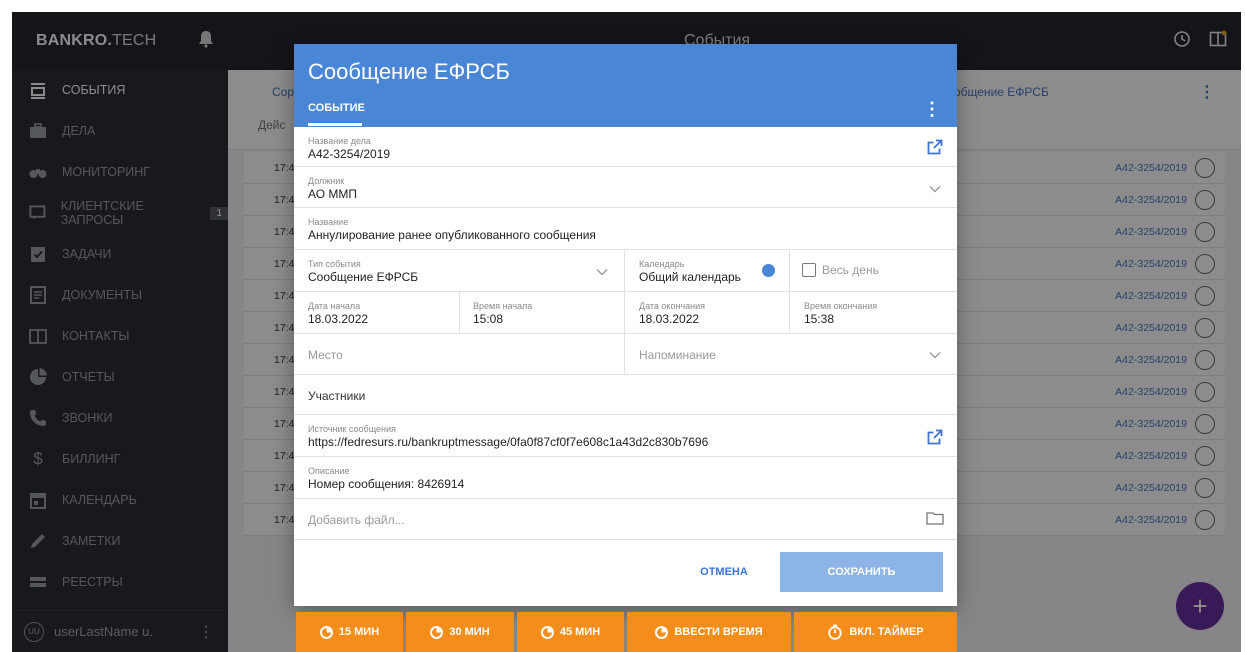 The height and width of the screenshot is (652, 1245). I want to click on field-value: 15:38, so click(819, 319).